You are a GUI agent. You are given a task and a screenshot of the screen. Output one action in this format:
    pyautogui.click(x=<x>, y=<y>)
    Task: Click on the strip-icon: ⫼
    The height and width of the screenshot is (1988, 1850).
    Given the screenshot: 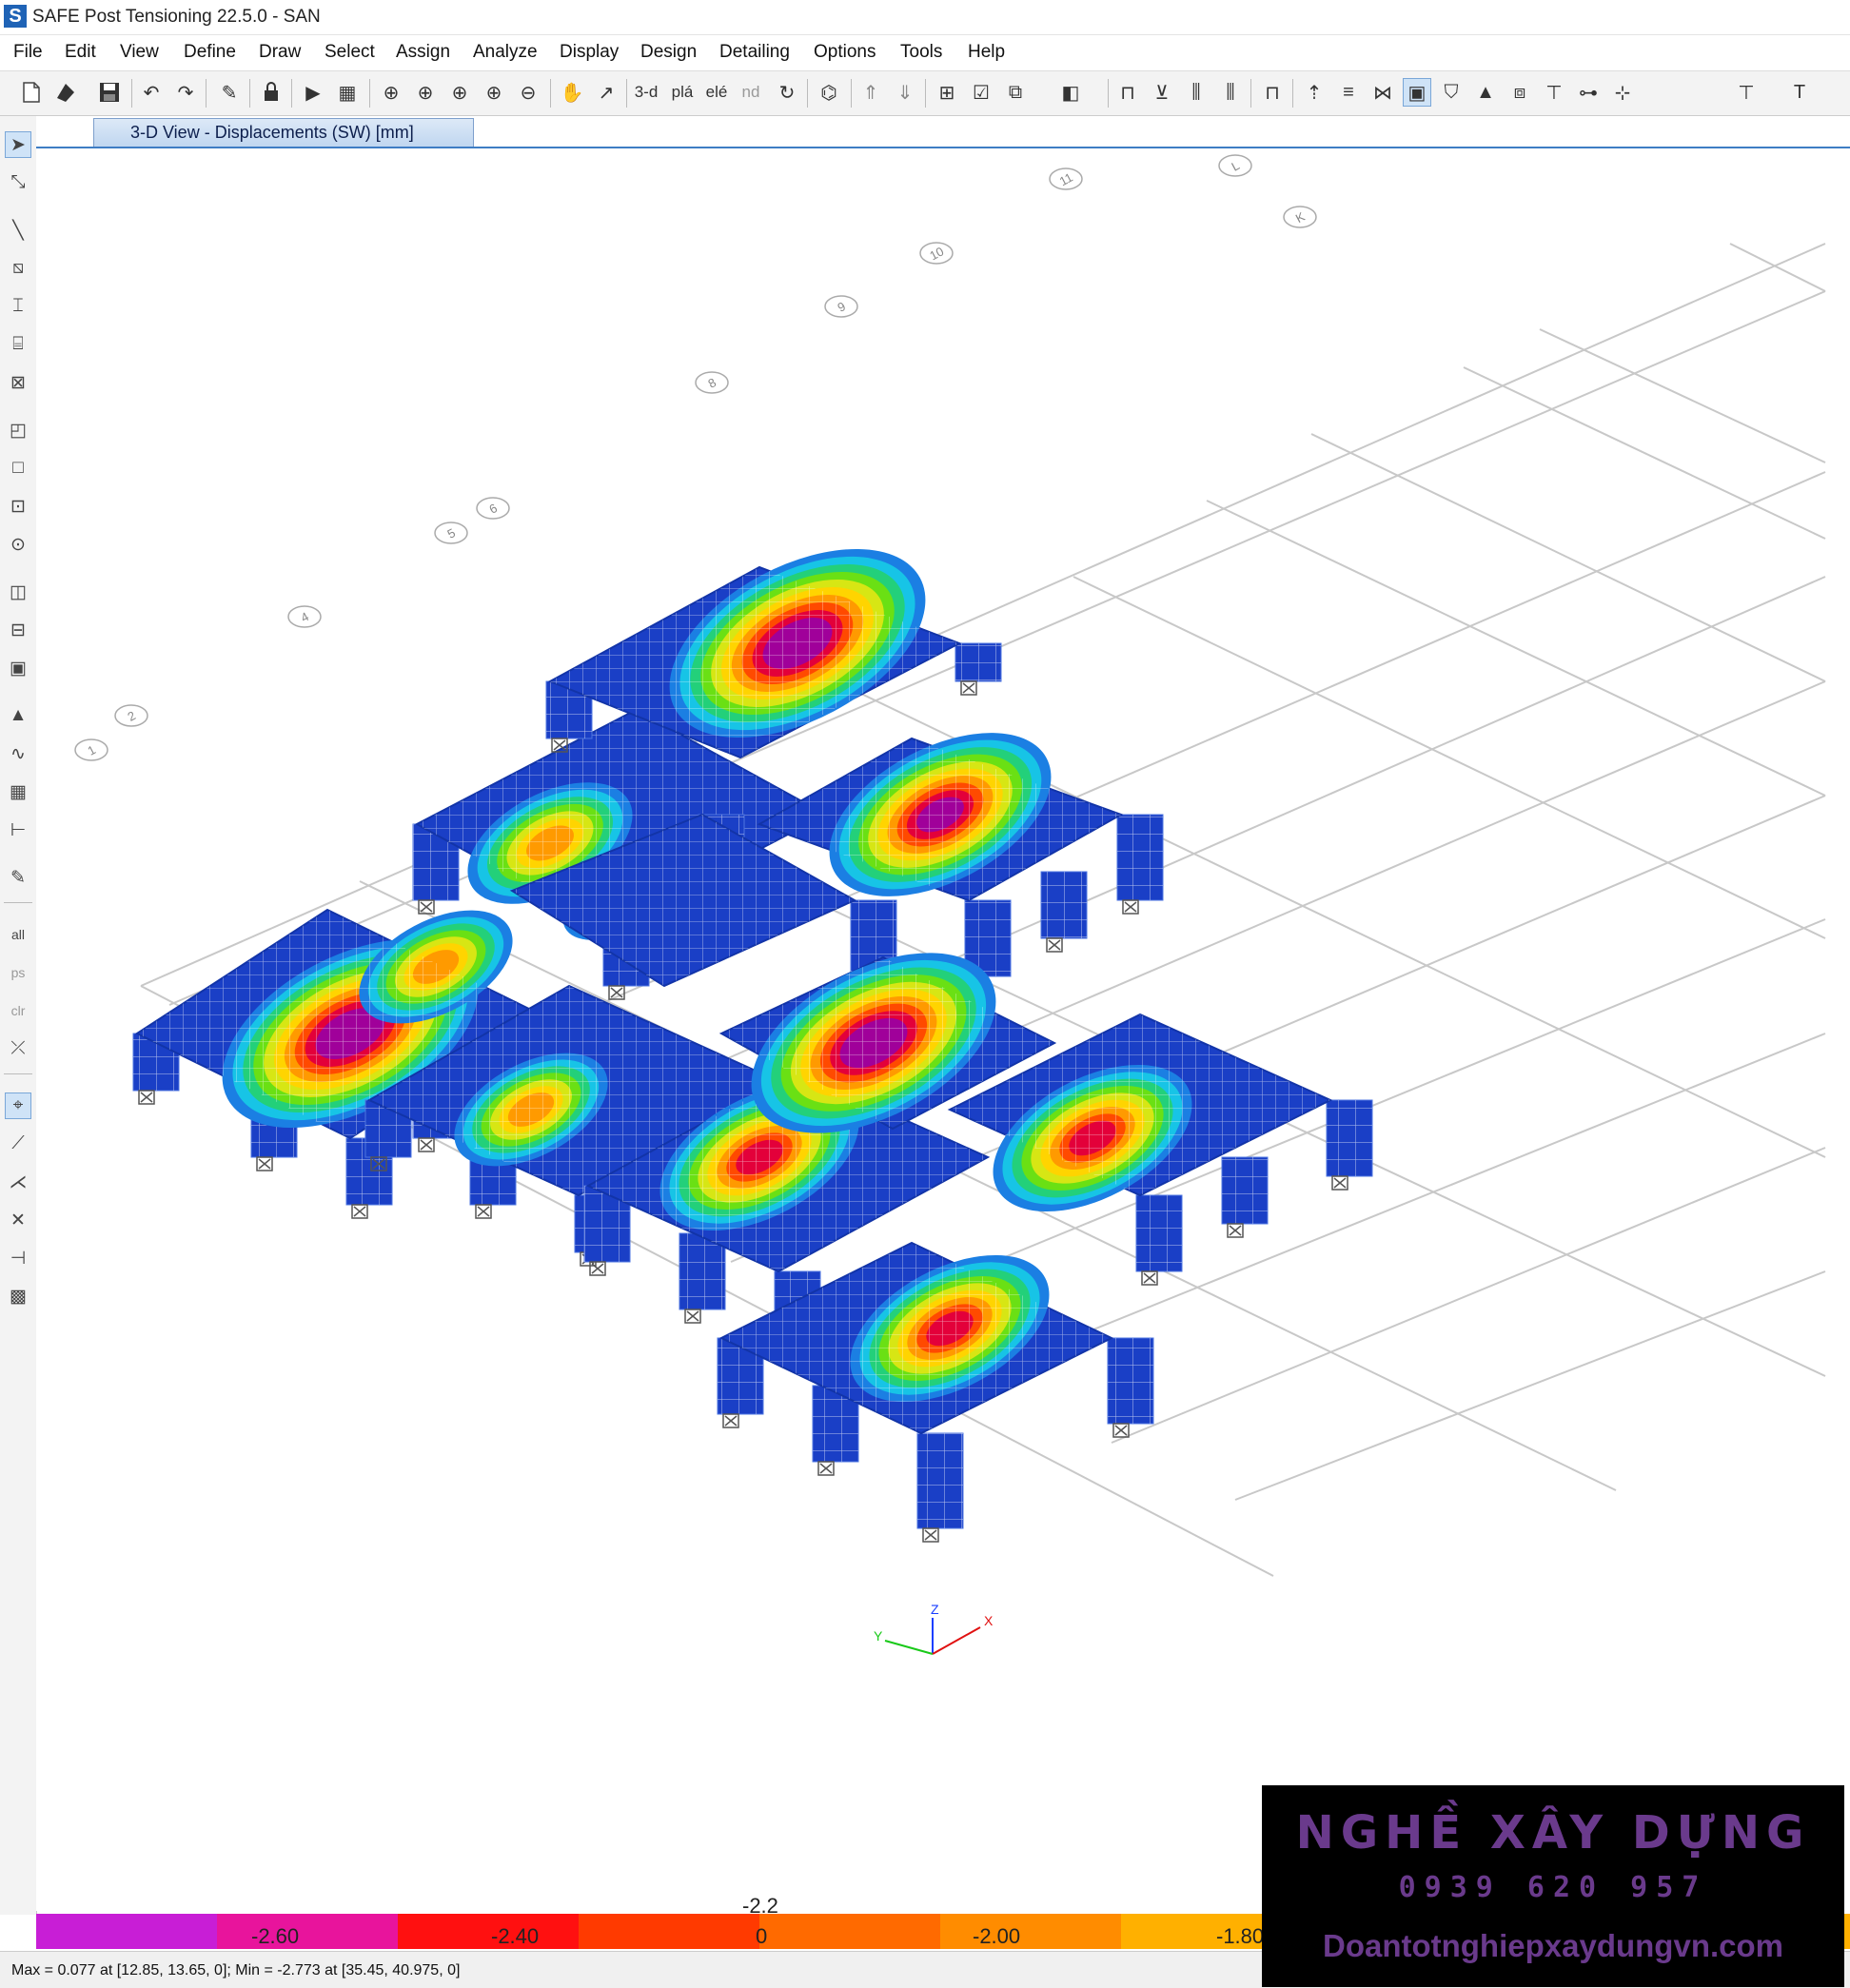 What is the action you would take?
    pyautogui.click(x=1196, y=92)
    